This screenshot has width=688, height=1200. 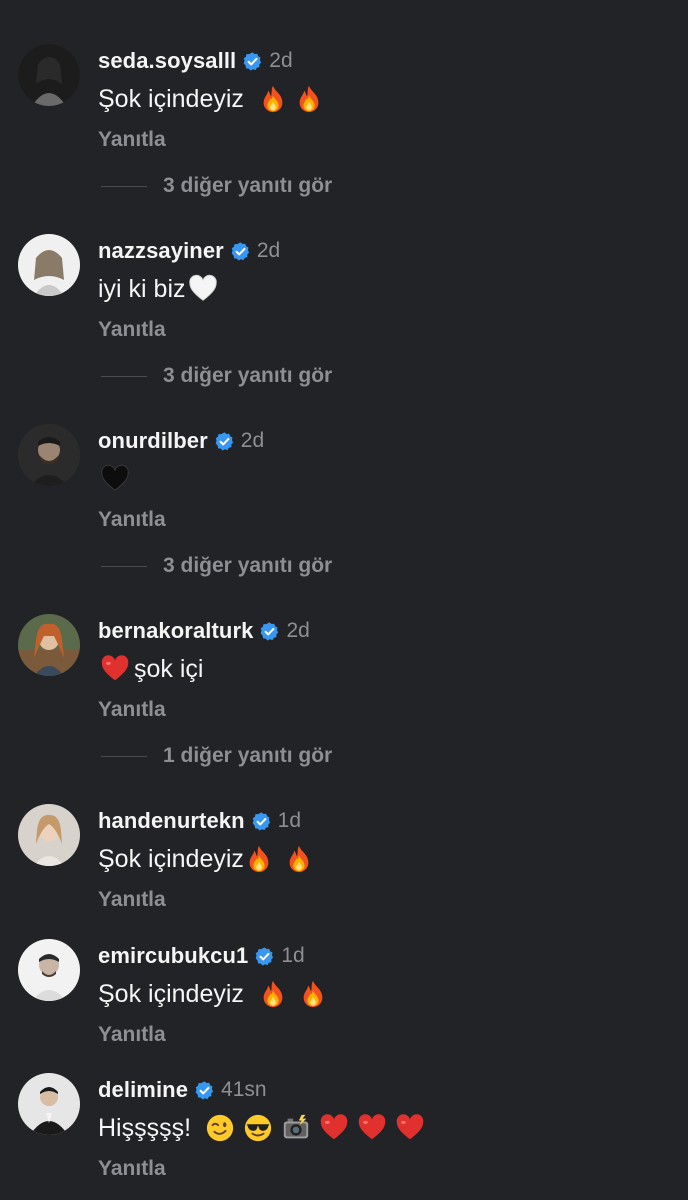 I want to click on timestamp: 41sn, so click(x=244, y=1089).